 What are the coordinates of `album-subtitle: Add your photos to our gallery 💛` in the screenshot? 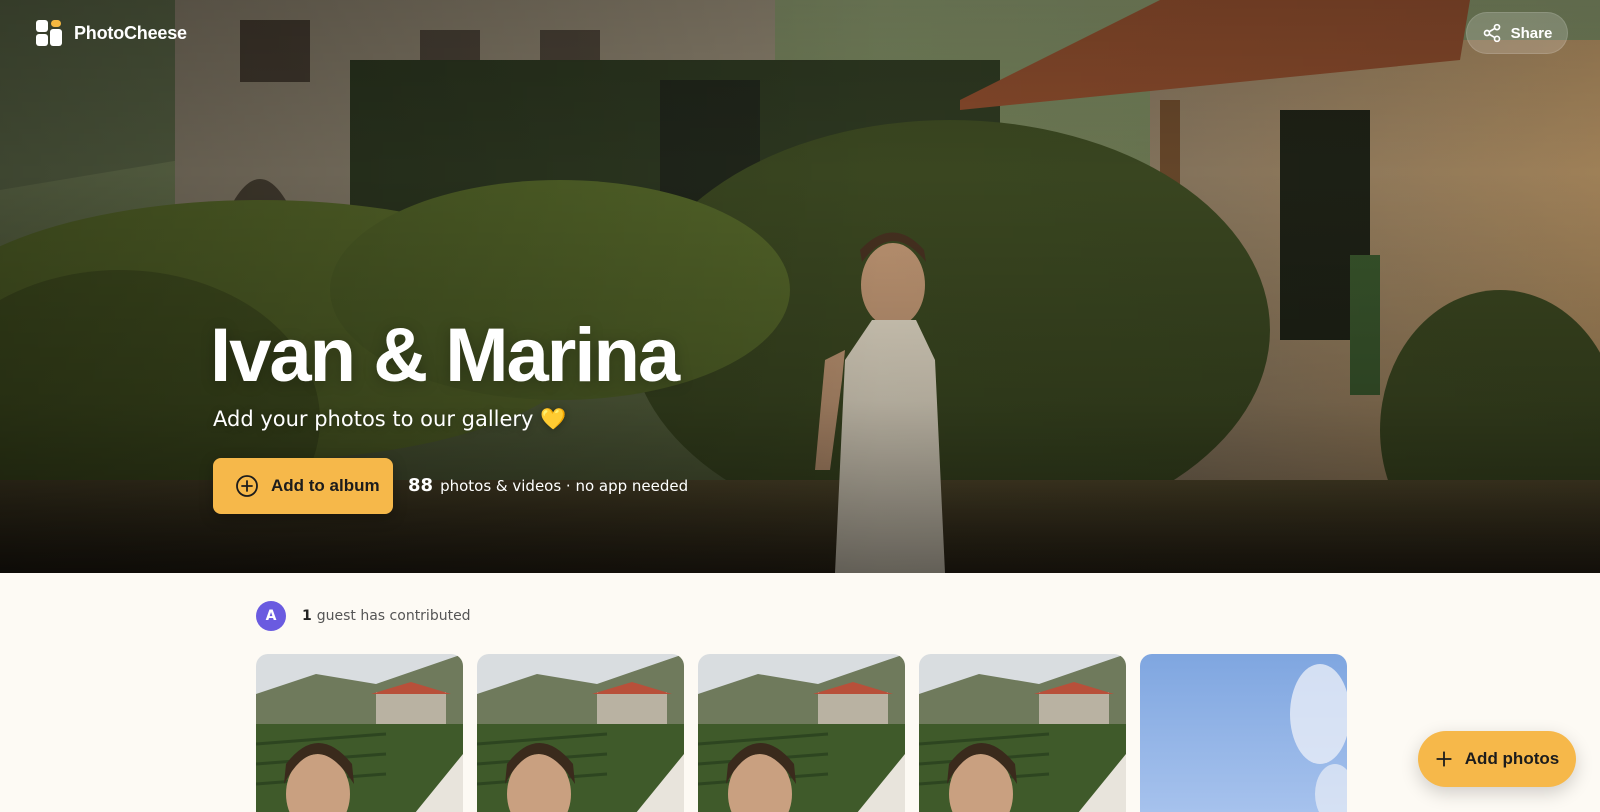 It's located at (390, 419).